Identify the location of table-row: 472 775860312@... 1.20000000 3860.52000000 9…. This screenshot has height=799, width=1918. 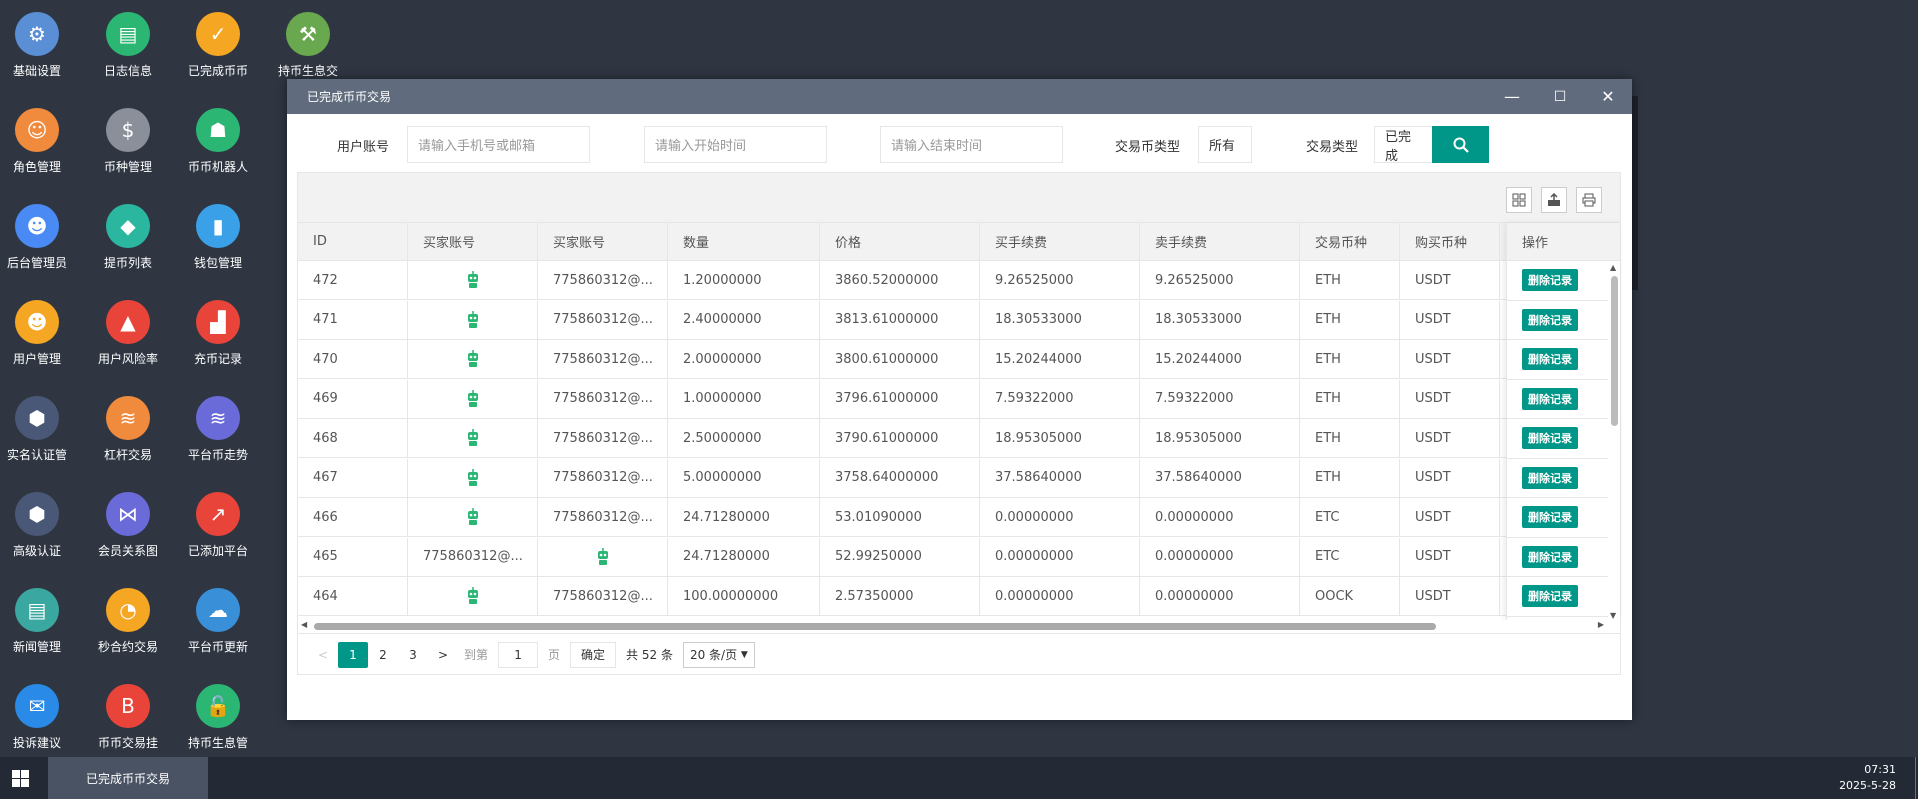
(959, 280).